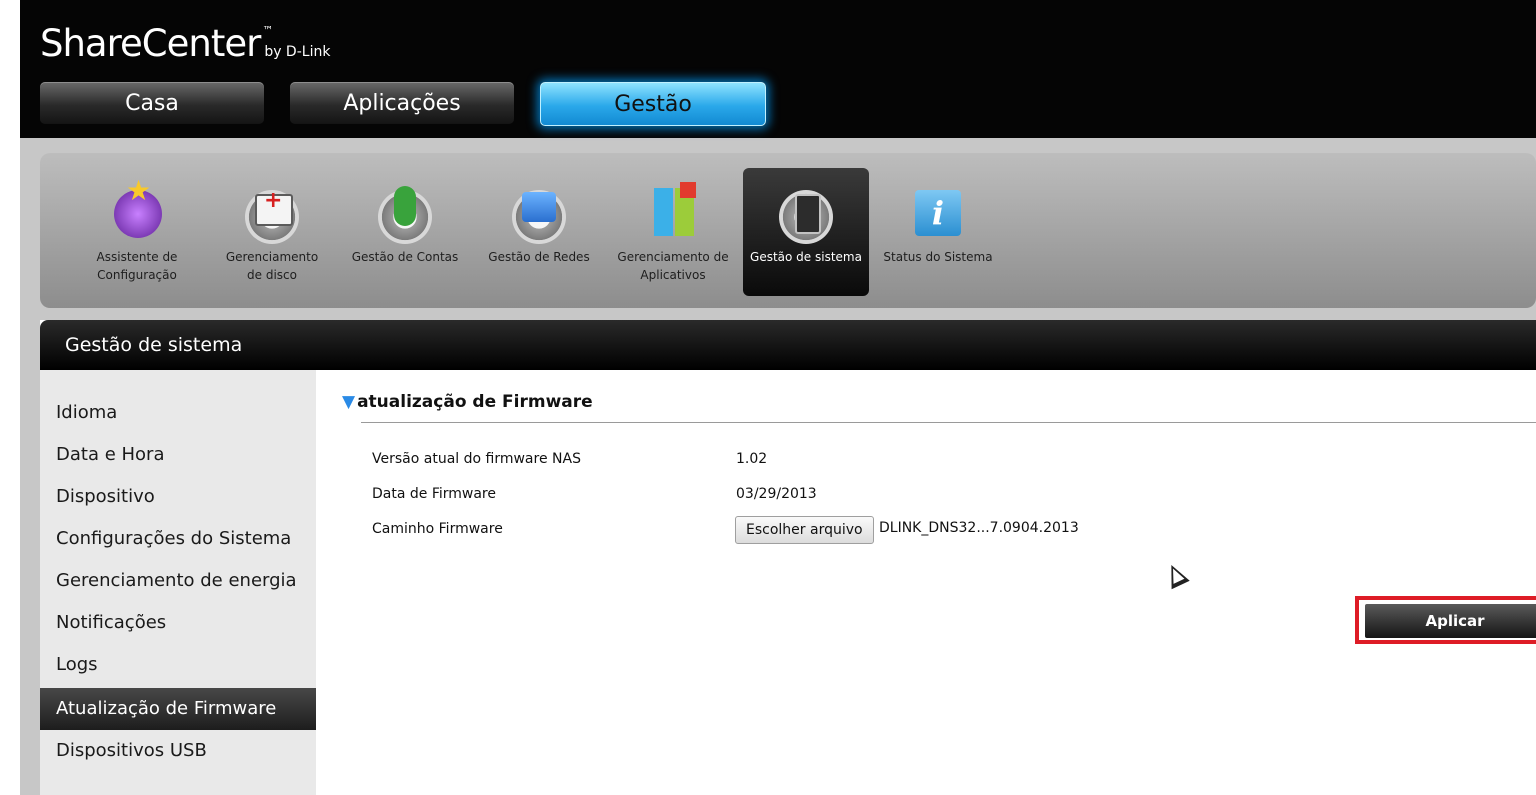 The image size is (1536, 795). Describe the element at coordinates (178, 665) in the screenshot. I see `sidebar-item-logs: Logs` at that location.